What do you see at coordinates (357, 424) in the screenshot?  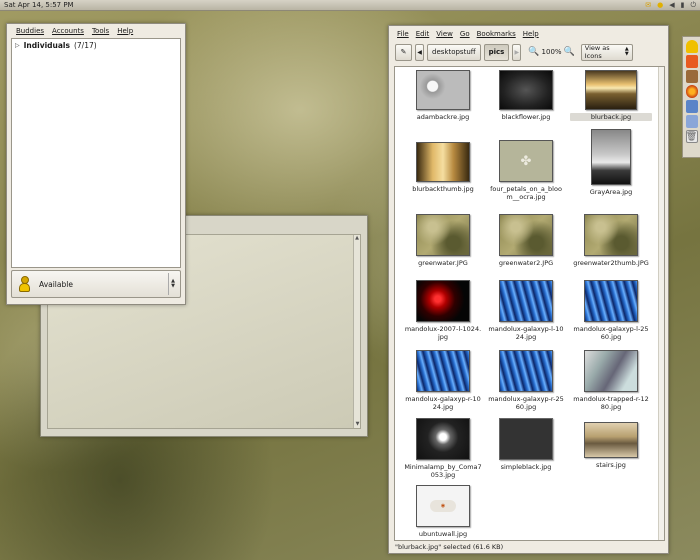 I see `scroll-down-icon: ▼` at bounding box center [357, 424].